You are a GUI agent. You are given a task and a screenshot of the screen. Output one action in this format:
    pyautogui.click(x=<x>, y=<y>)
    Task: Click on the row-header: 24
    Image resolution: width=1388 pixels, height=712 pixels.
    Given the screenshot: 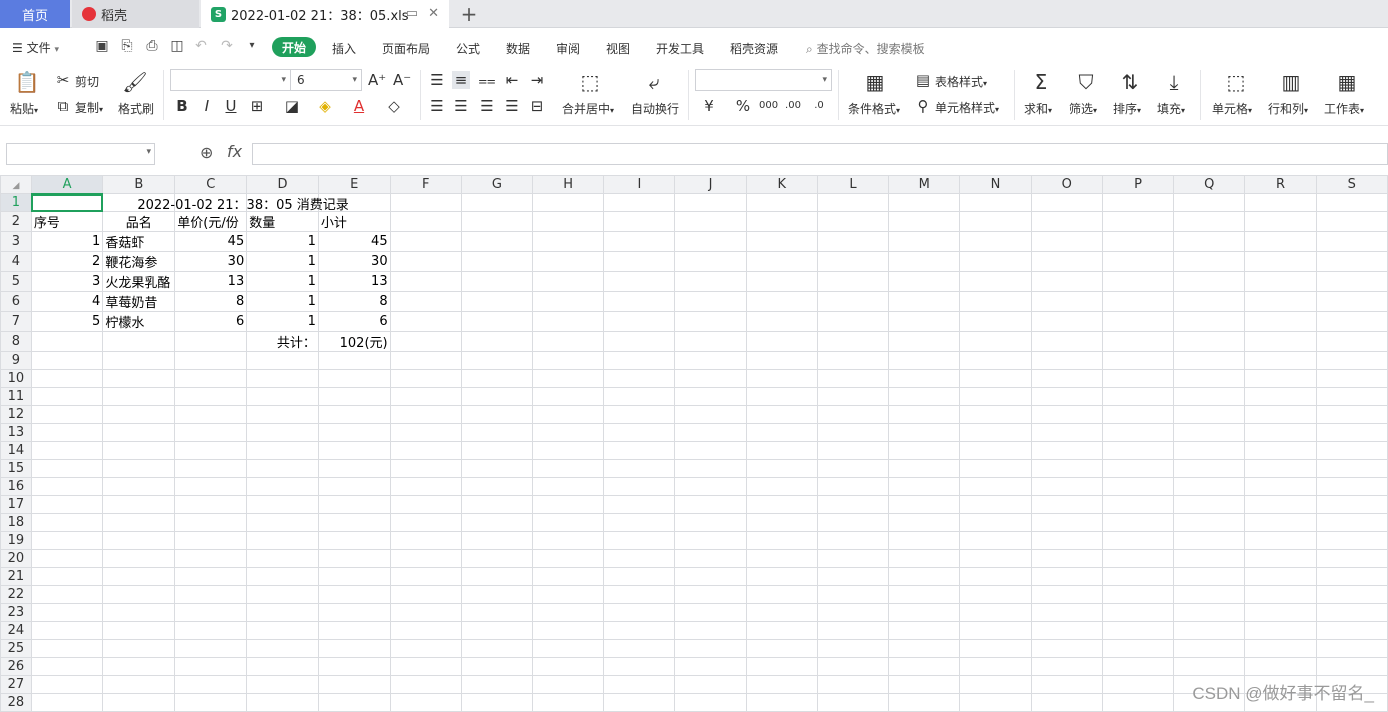 What is the action you would take?
    pyautogui.click(x=16, y=630)
    